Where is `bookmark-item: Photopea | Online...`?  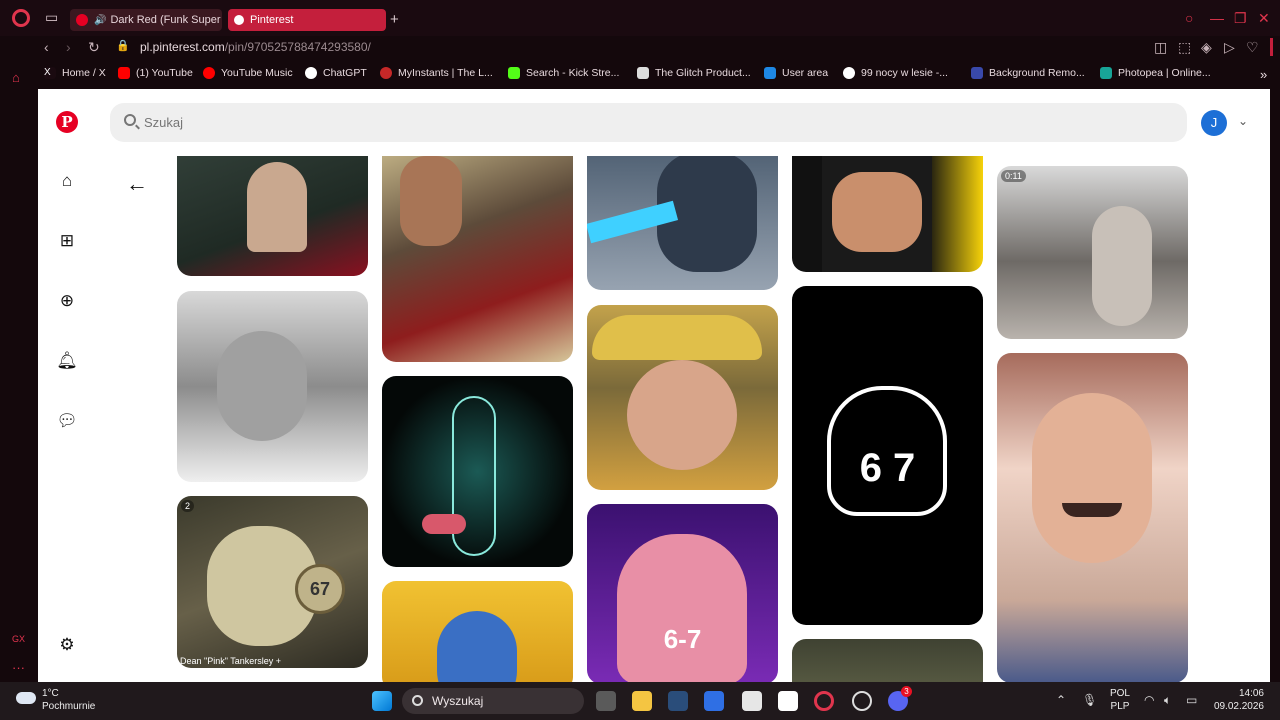
bookmark-item: Photopea | Online... is located at coordinates (1155, 73).